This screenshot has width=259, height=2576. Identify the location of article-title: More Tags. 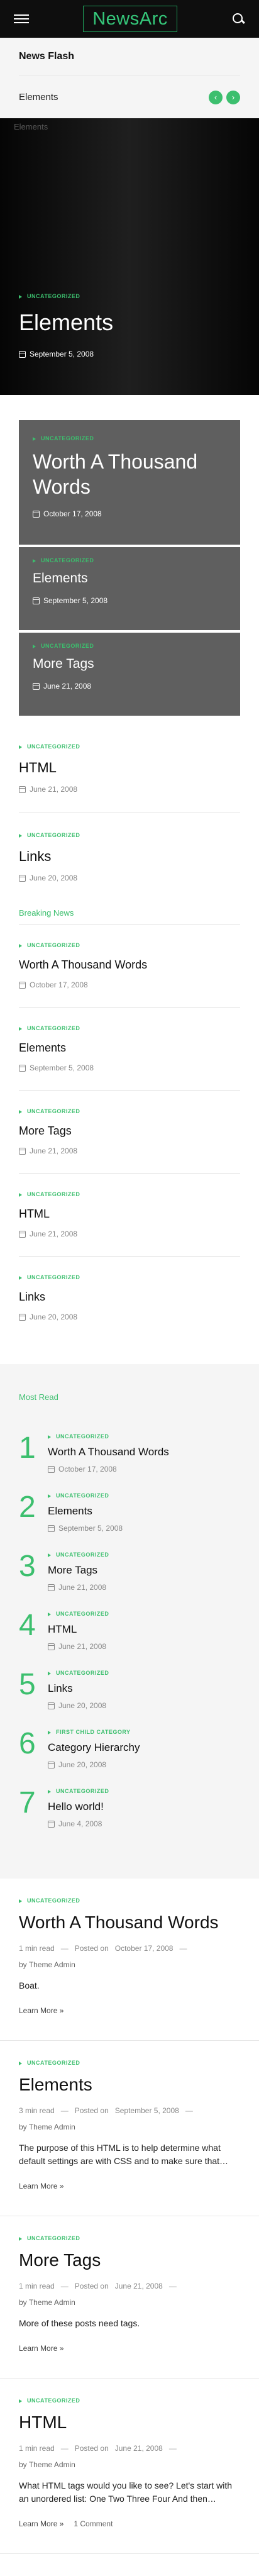
(129, 2260).